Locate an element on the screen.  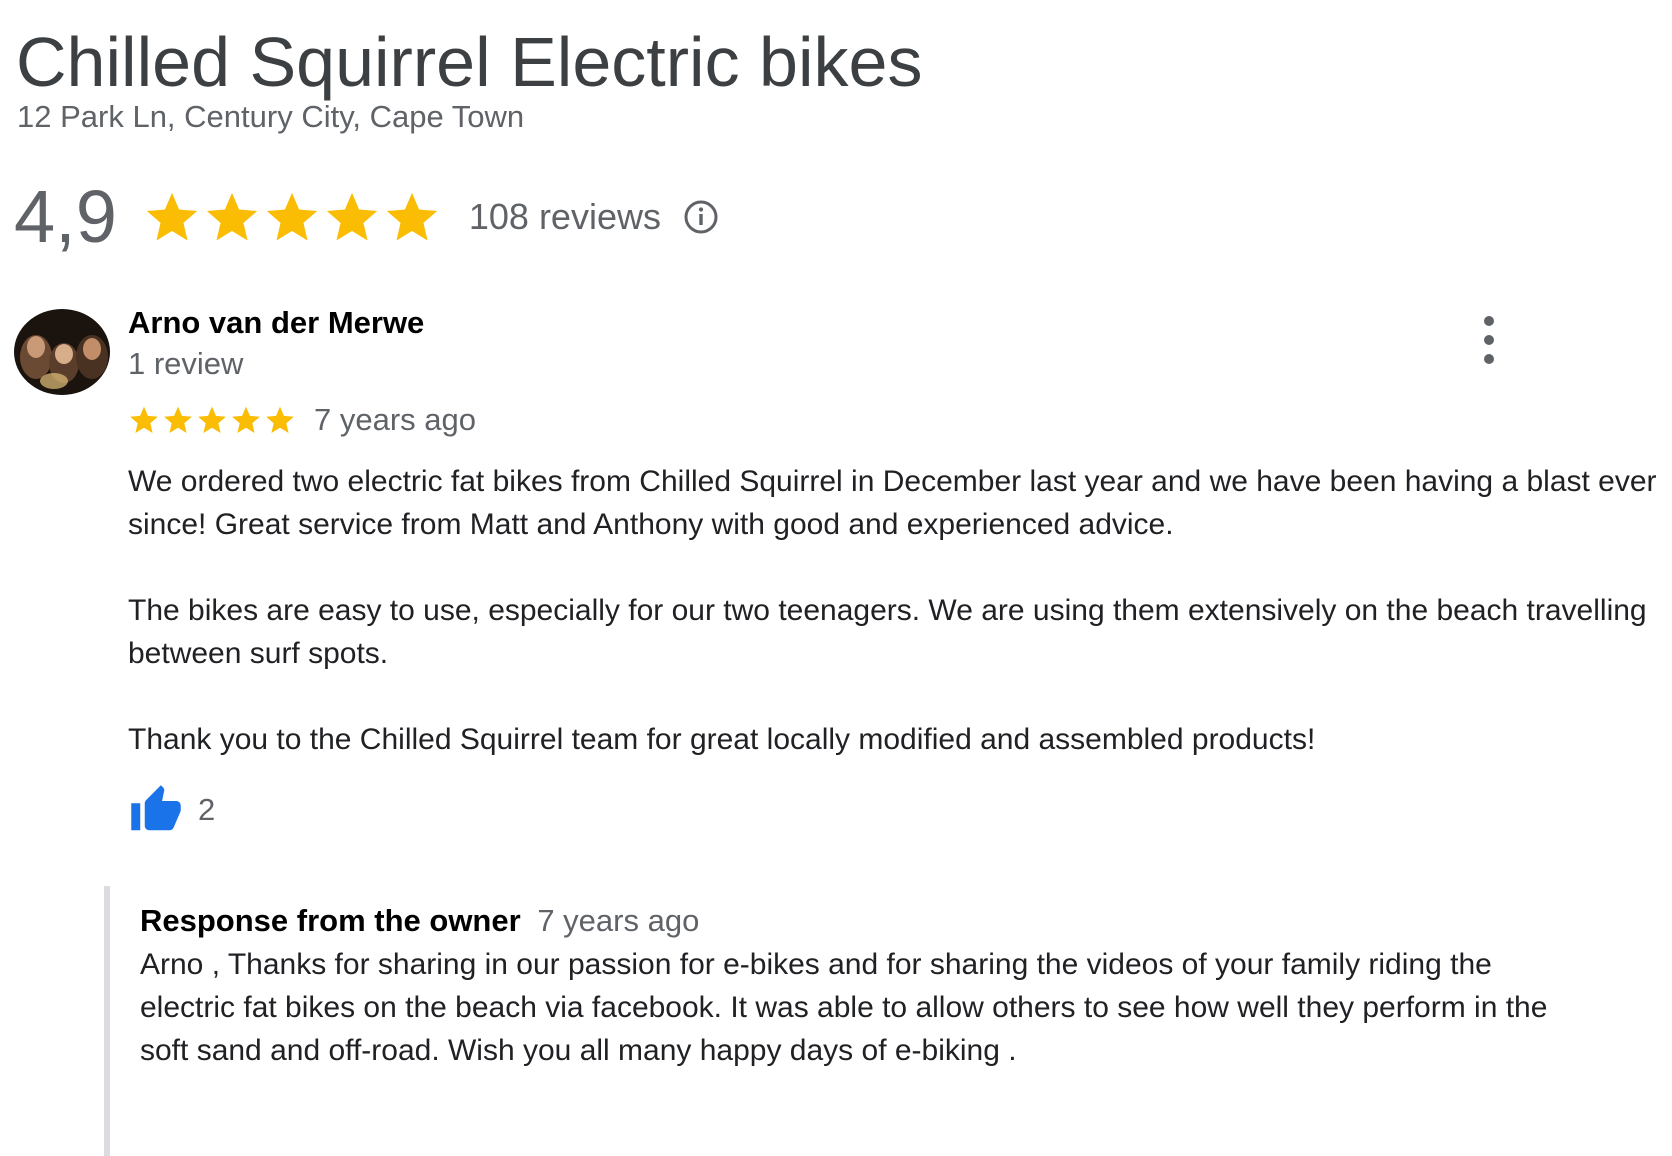
like-button: 2 is located at coordinates (171, 810).